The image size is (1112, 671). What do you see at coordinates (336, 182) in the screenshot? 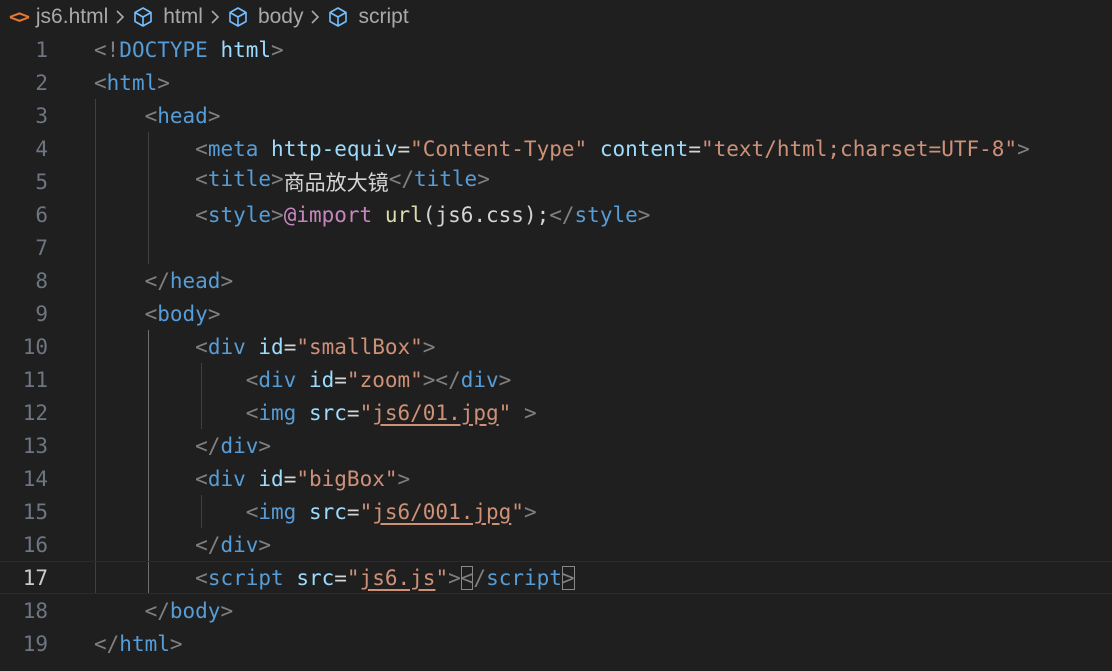
I see `code-text: 商品放大镜` at bounding box center [336, 182].